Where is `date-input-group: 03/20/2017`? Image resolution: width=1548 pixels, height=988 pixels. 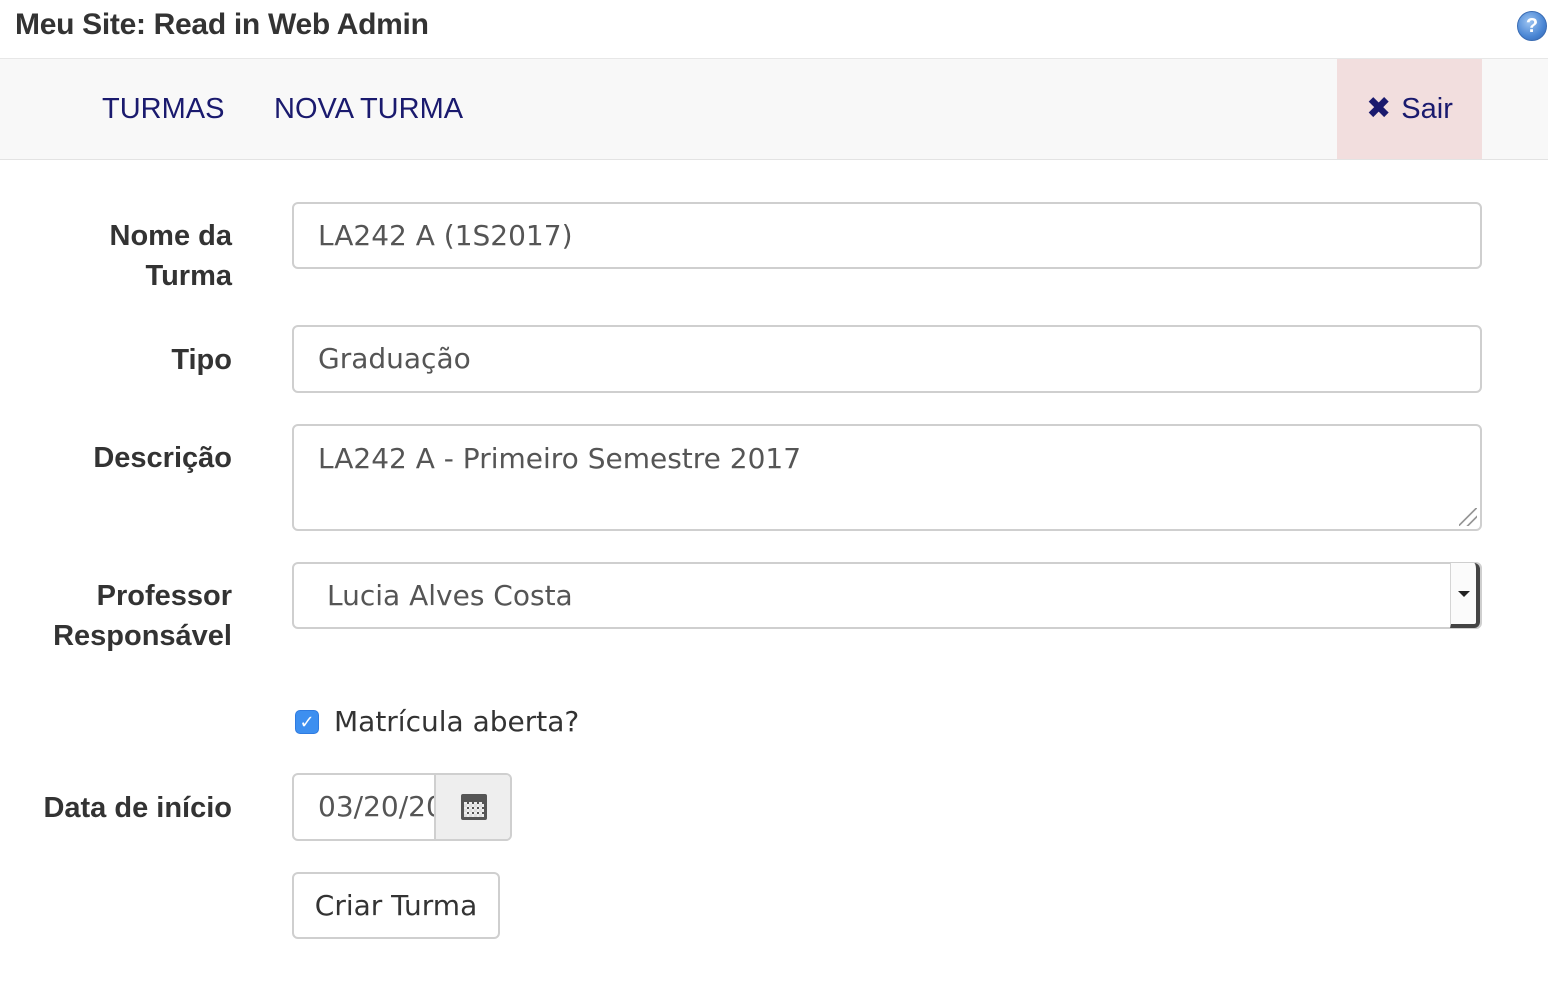
date-input-group: 03/20/2017 is located at coordinates (402, 807).